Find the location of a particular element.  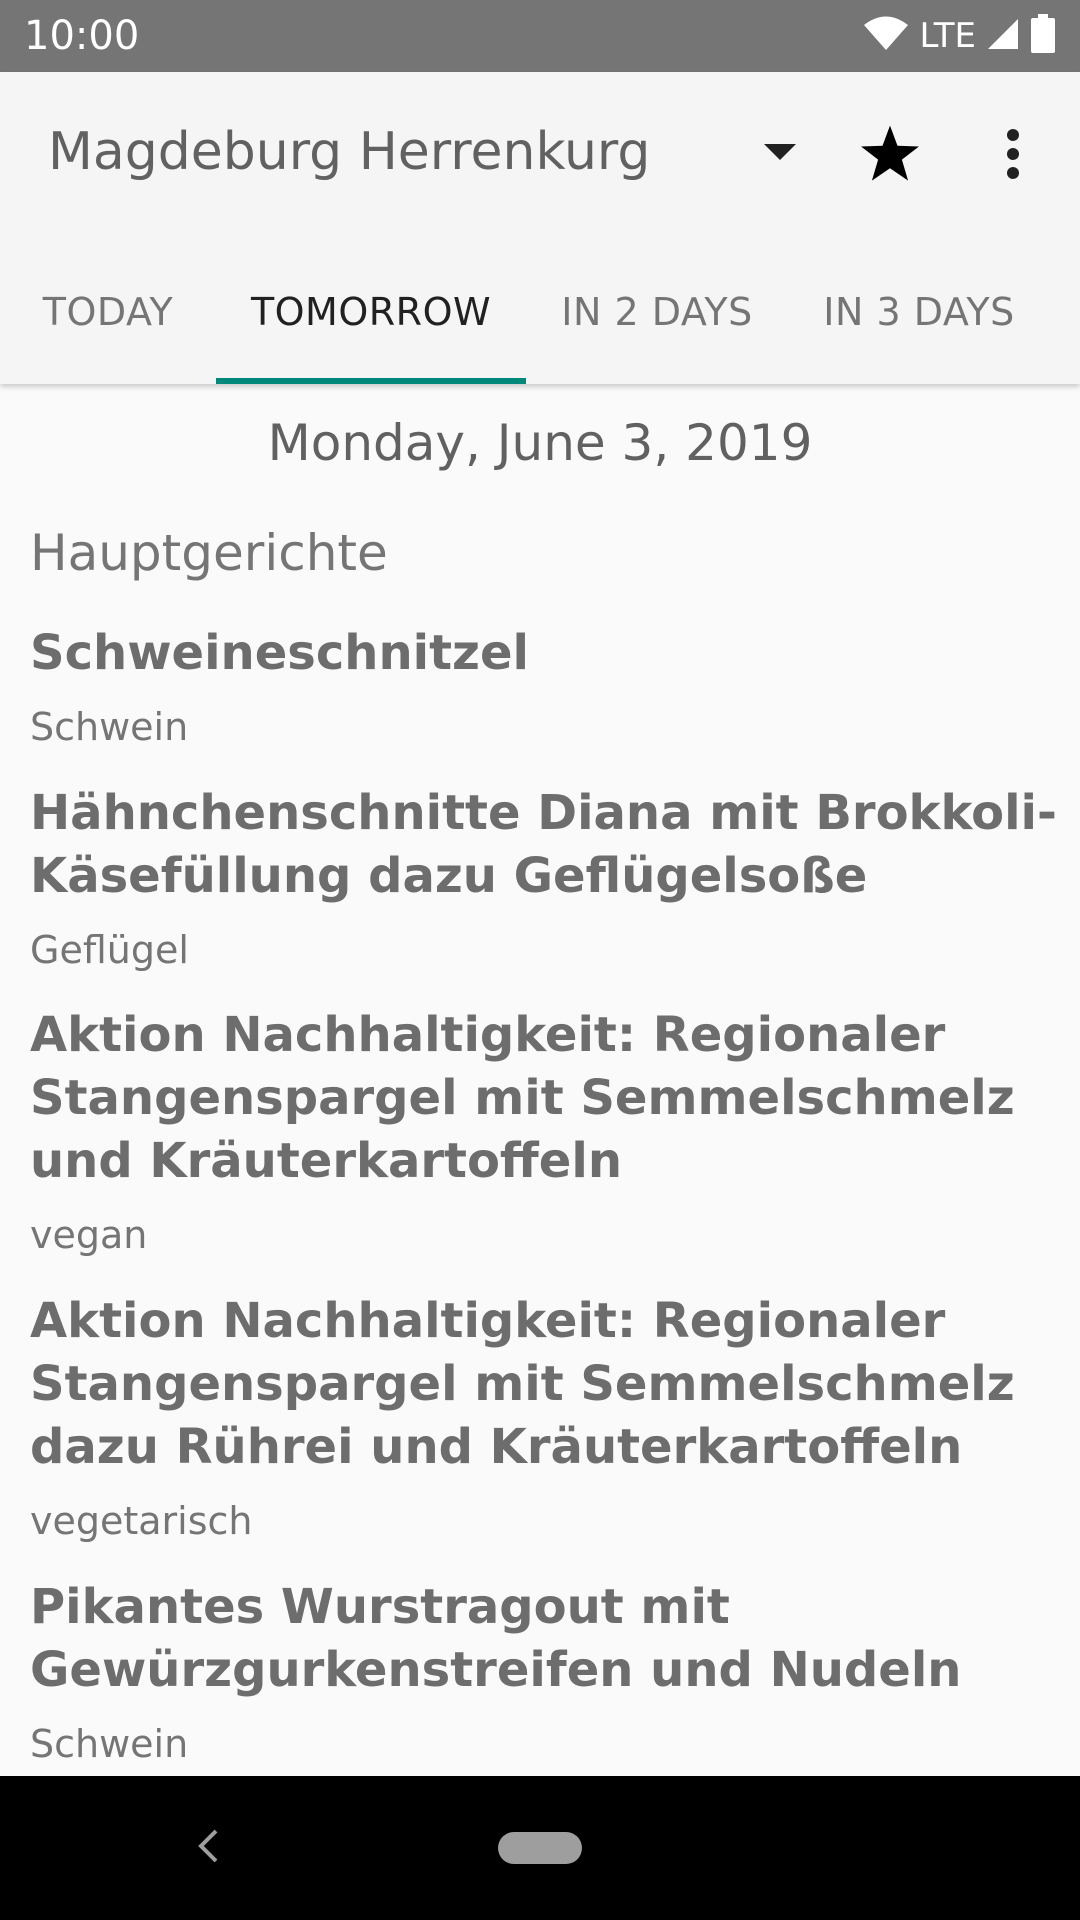

back-chevron-icon is located at coordinates (208, 1848).